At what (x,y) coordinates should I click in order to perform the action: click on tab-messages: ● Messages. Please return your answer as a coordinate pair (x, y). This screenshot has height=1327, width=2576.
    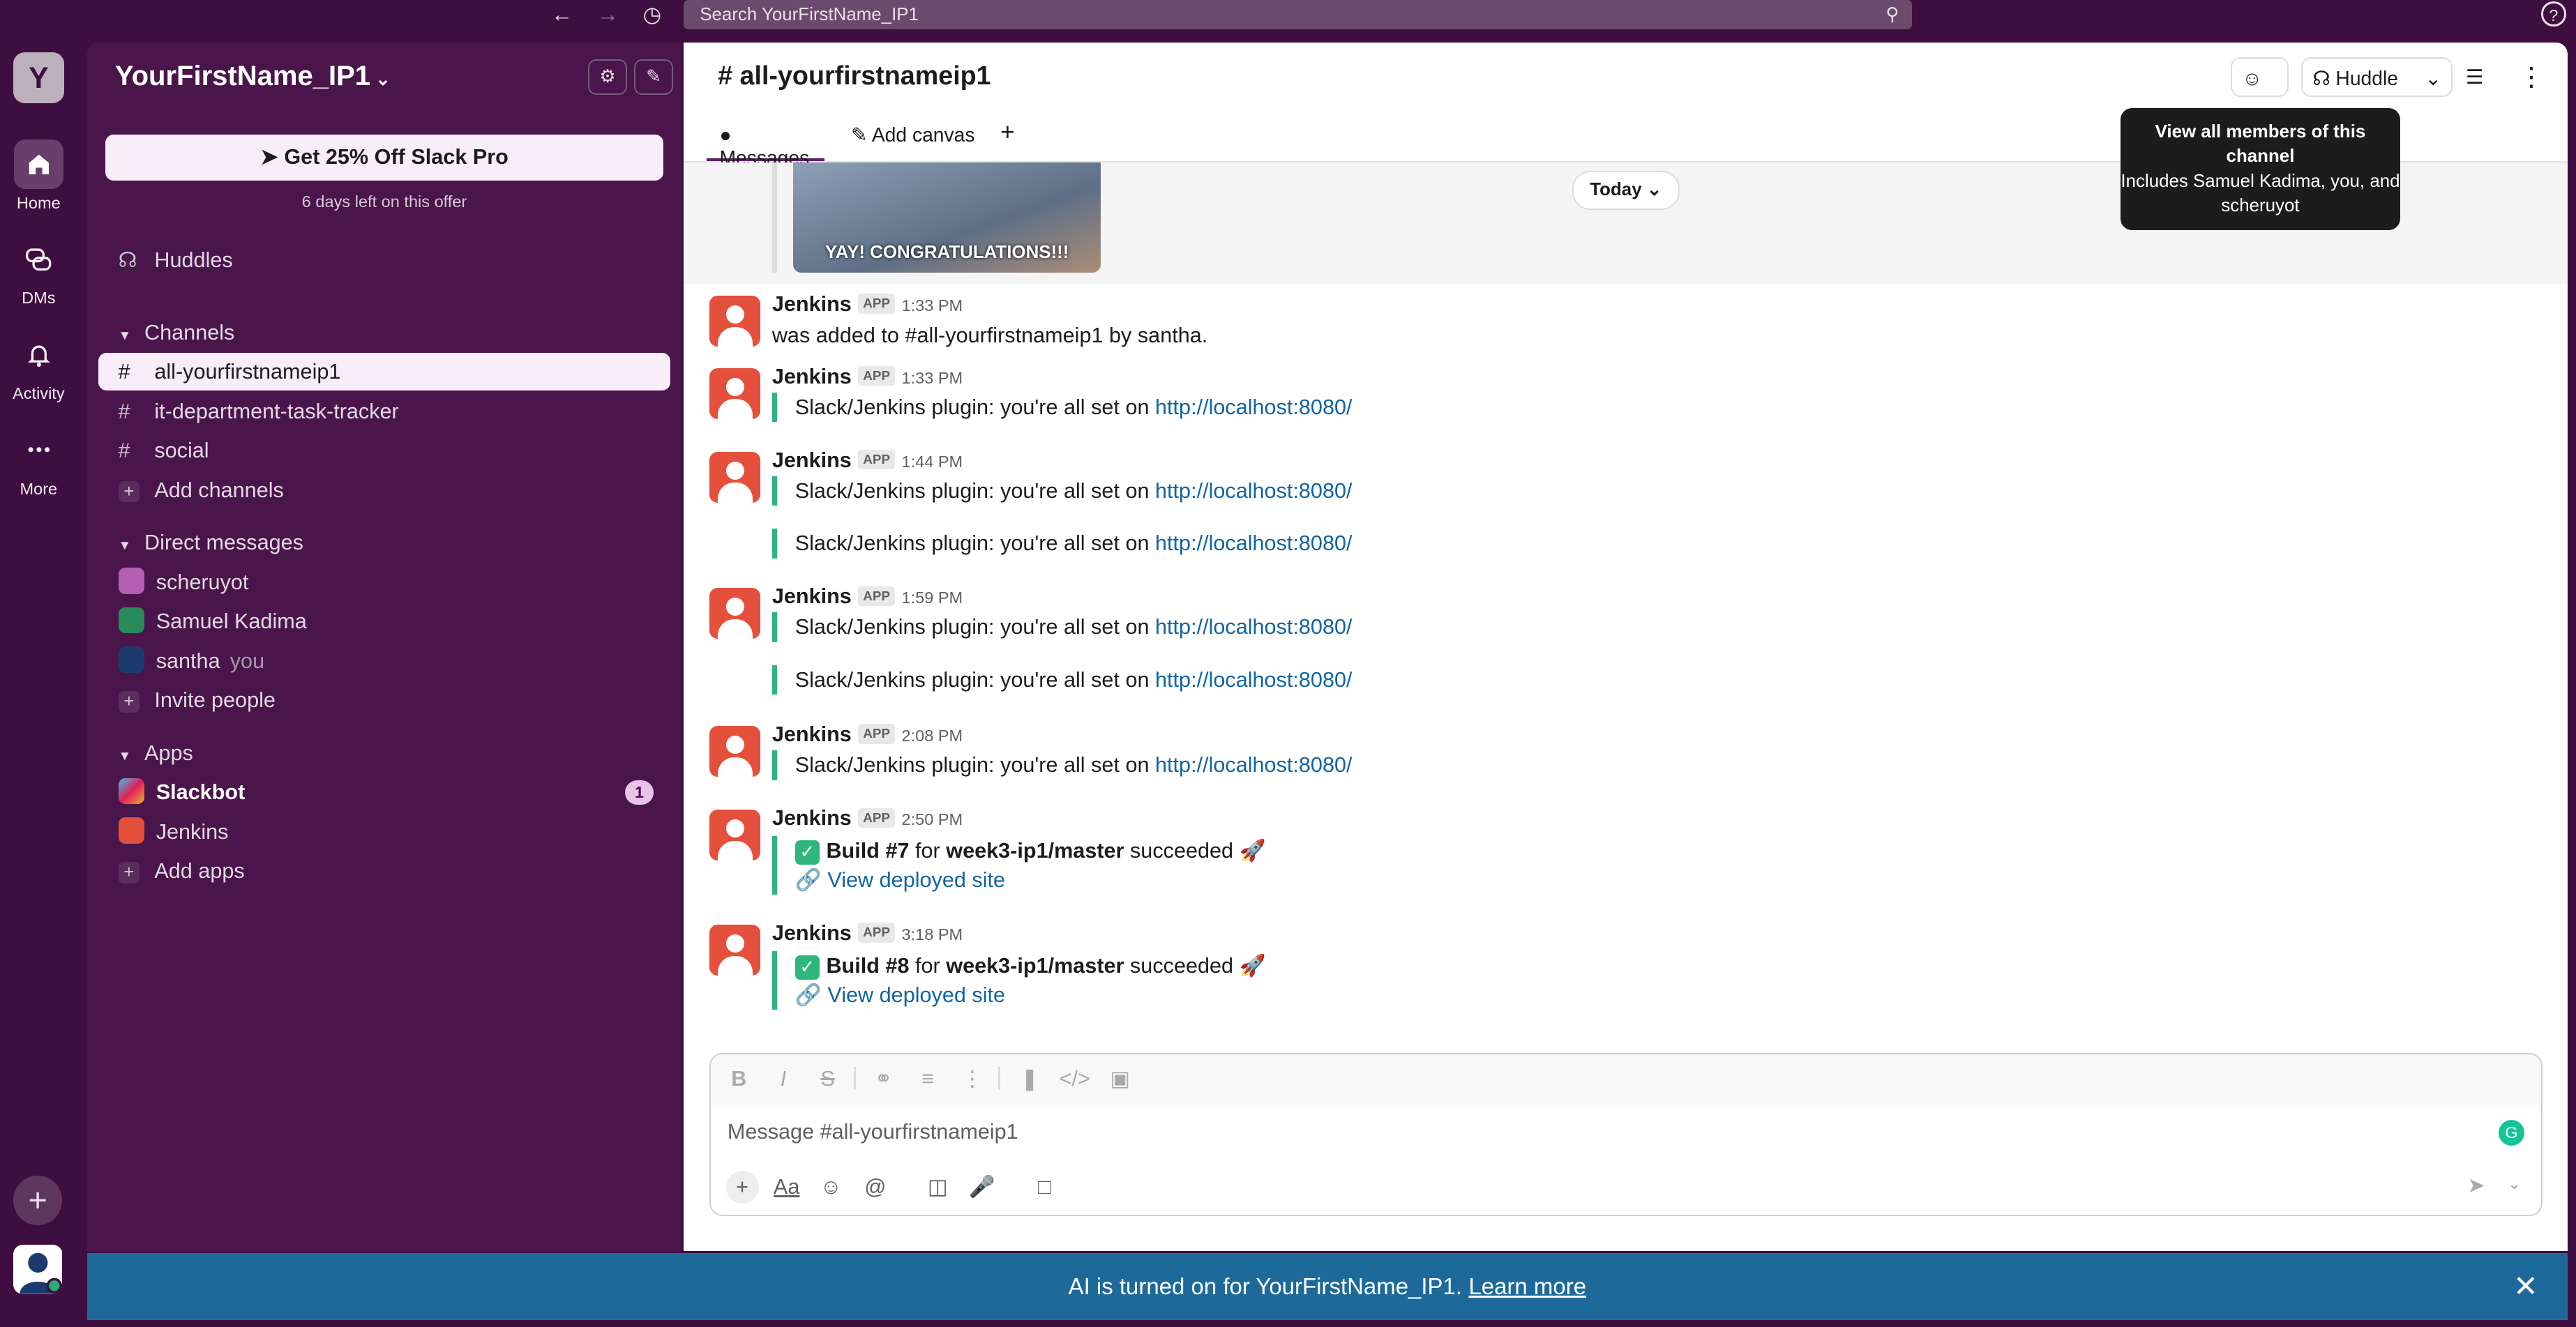
    Looking at the image, I should click on (765, 146).